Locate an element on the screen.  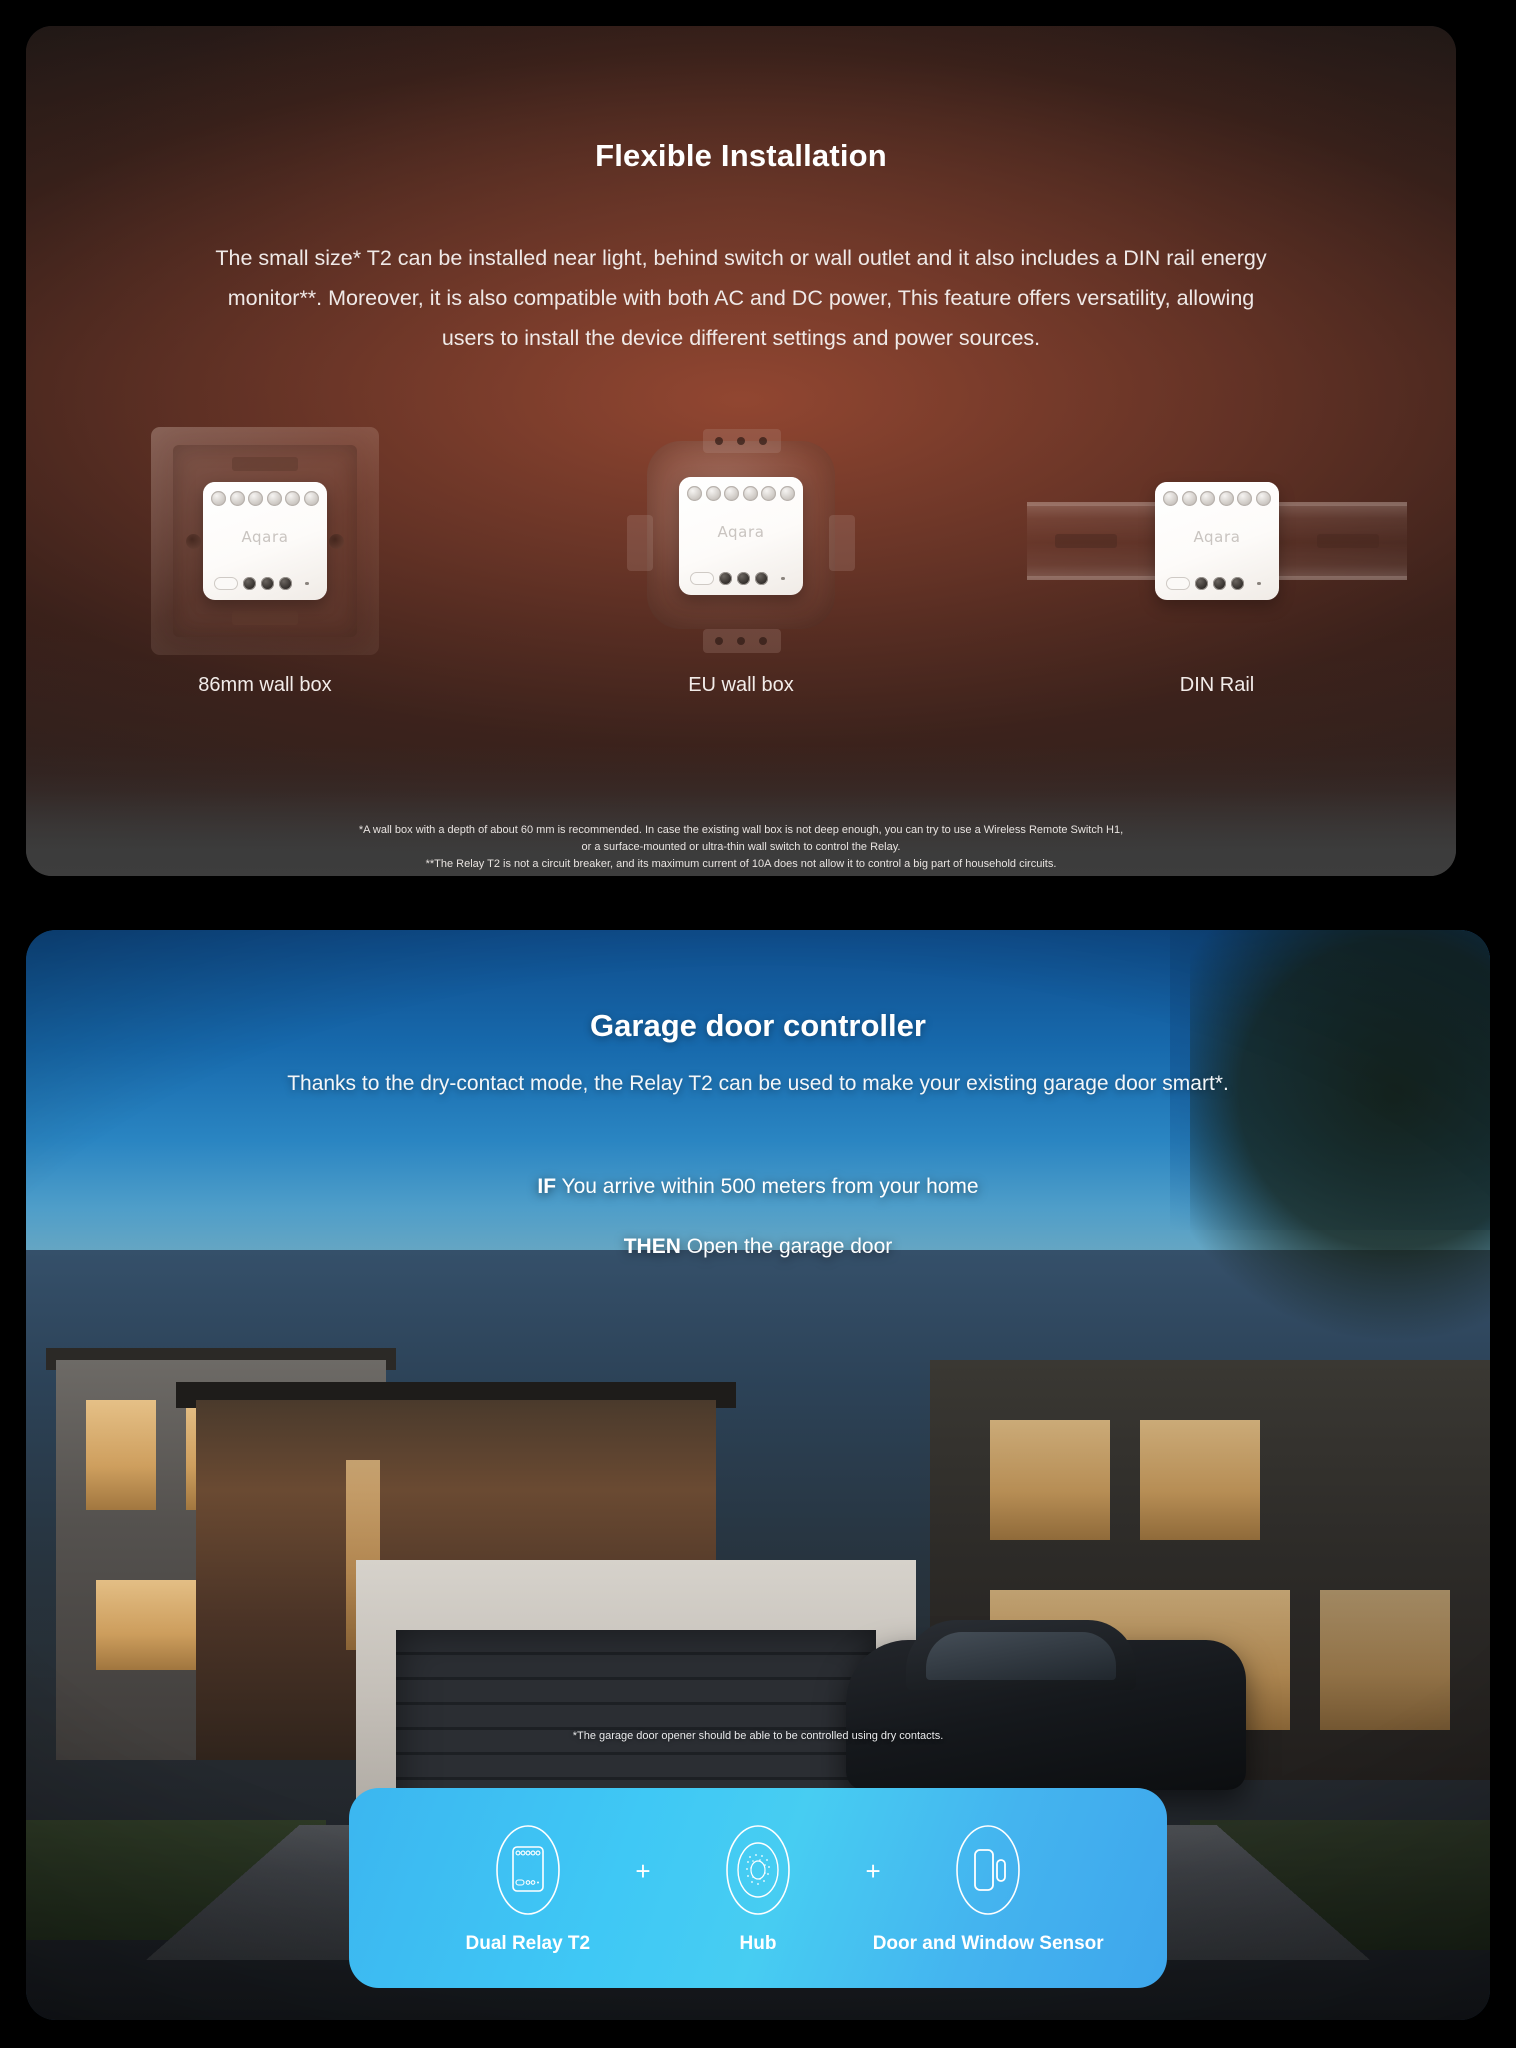
section2-title: Garage door controller is located at coordinates (758, 1025).